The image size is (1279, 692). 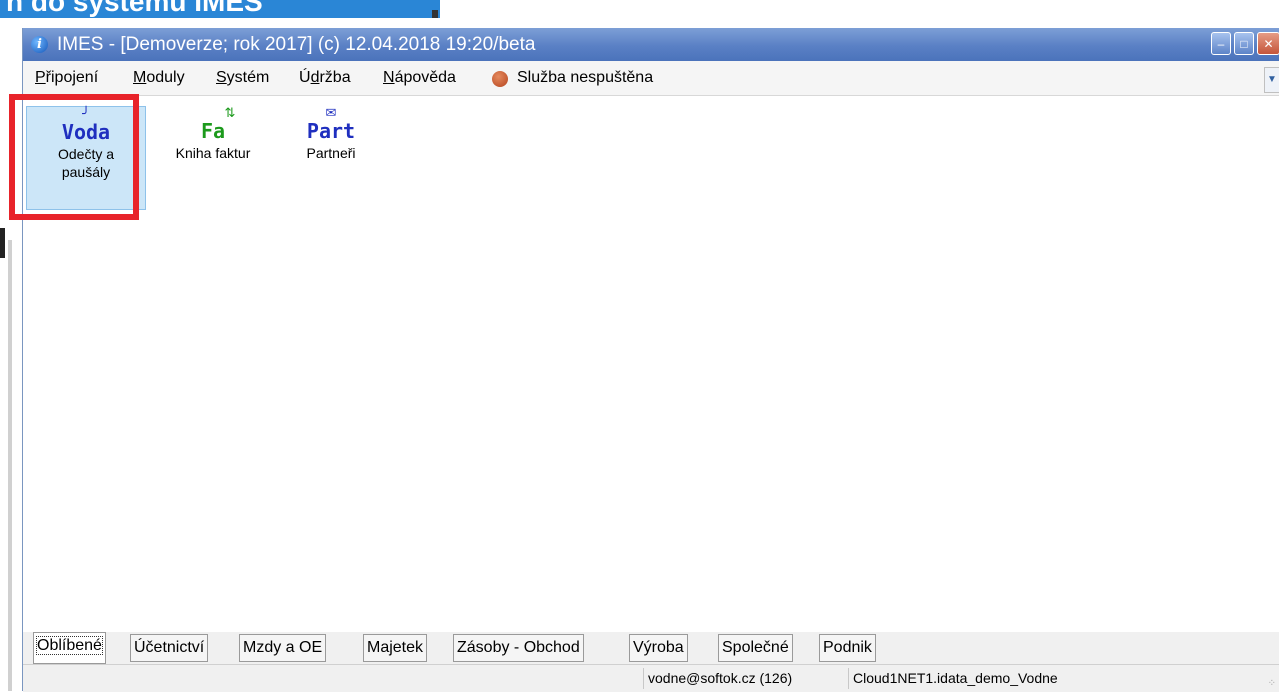 I want to click on tab-spolecne: Společné, so click(x=755, y=648).